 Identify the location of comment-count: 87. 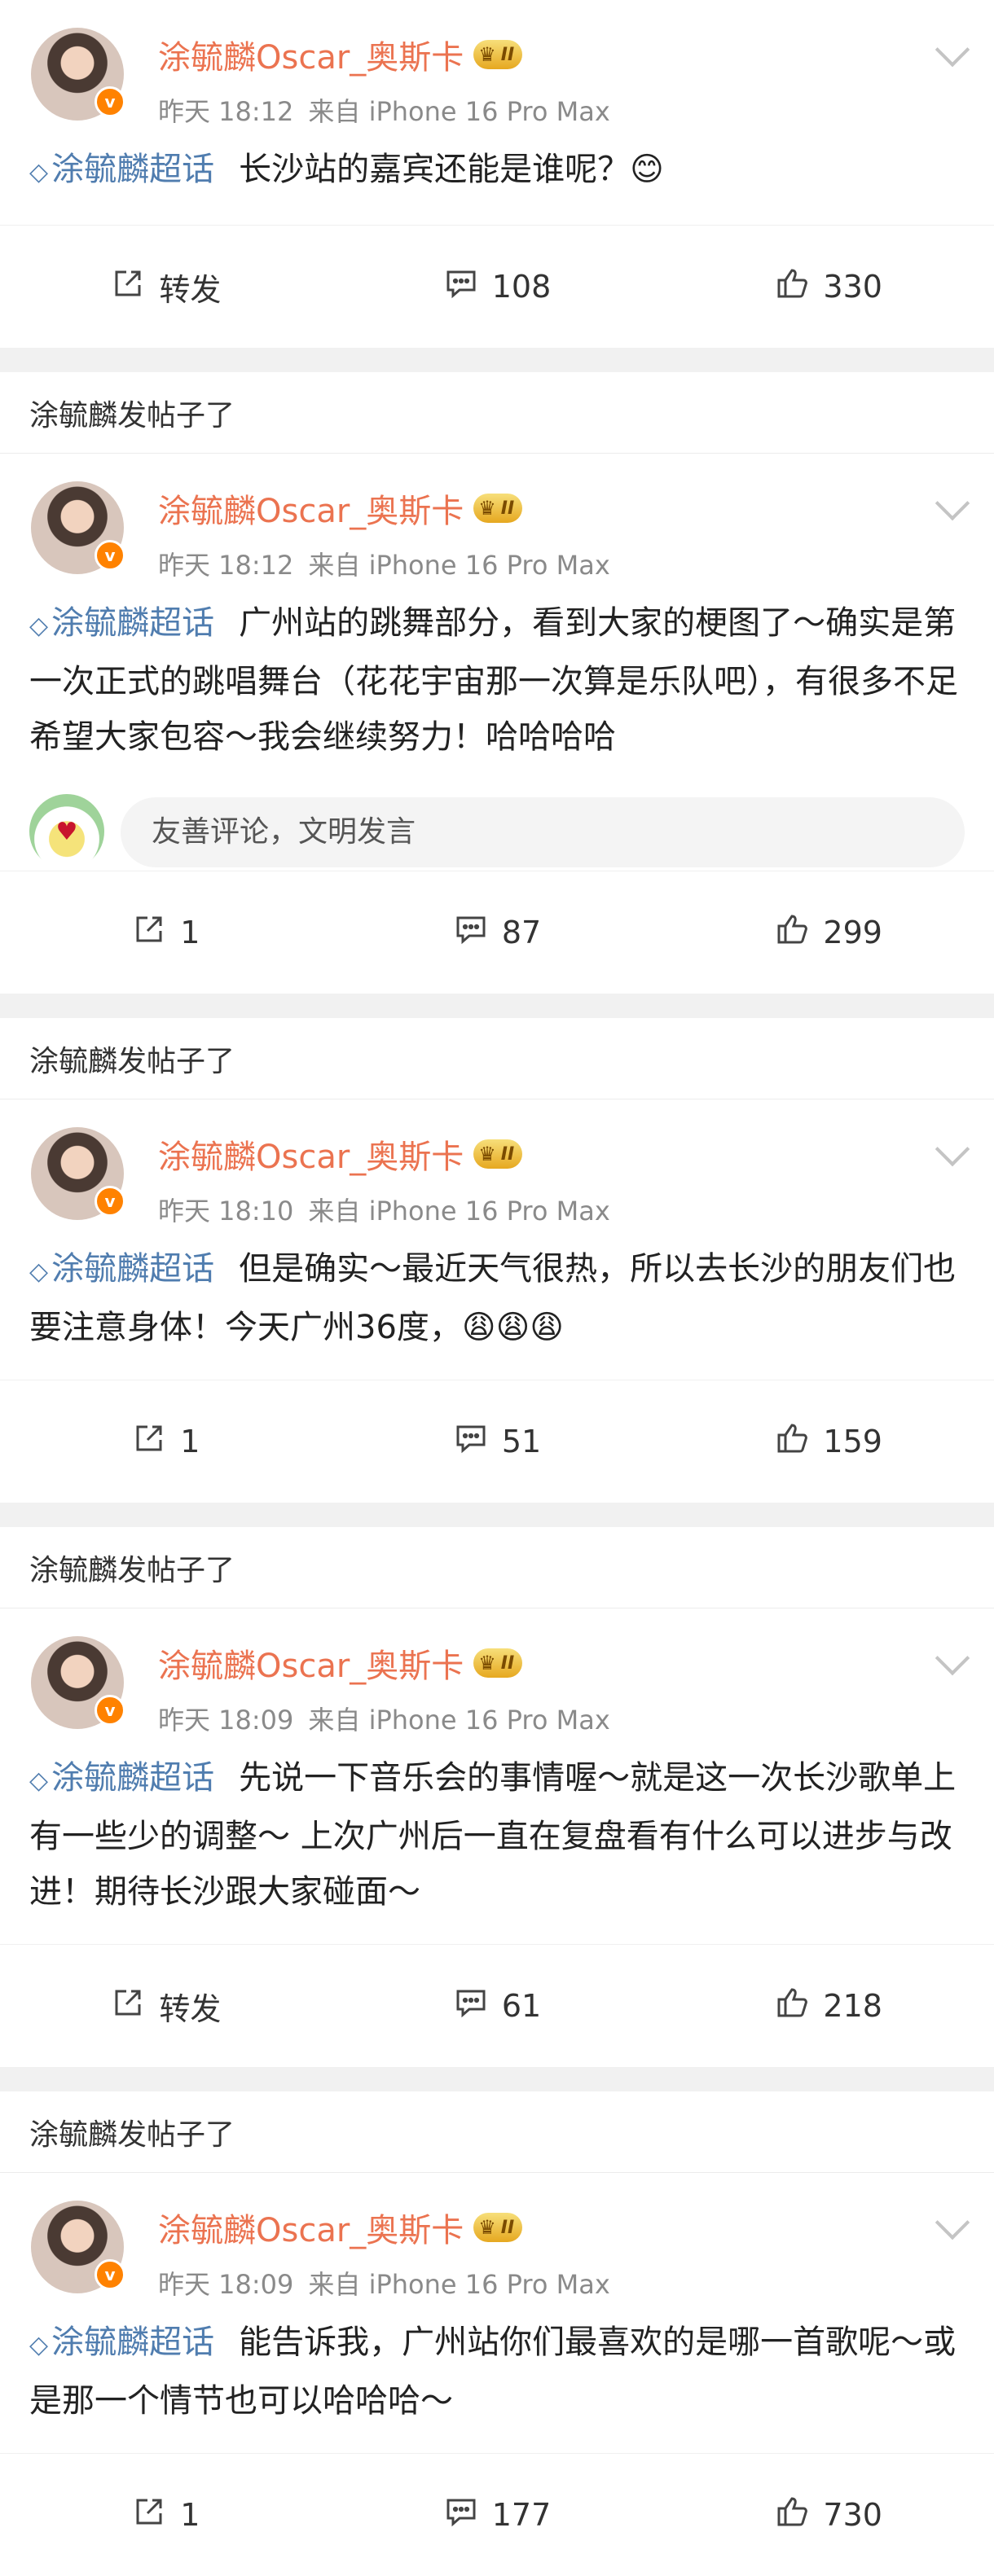
(521, 933).